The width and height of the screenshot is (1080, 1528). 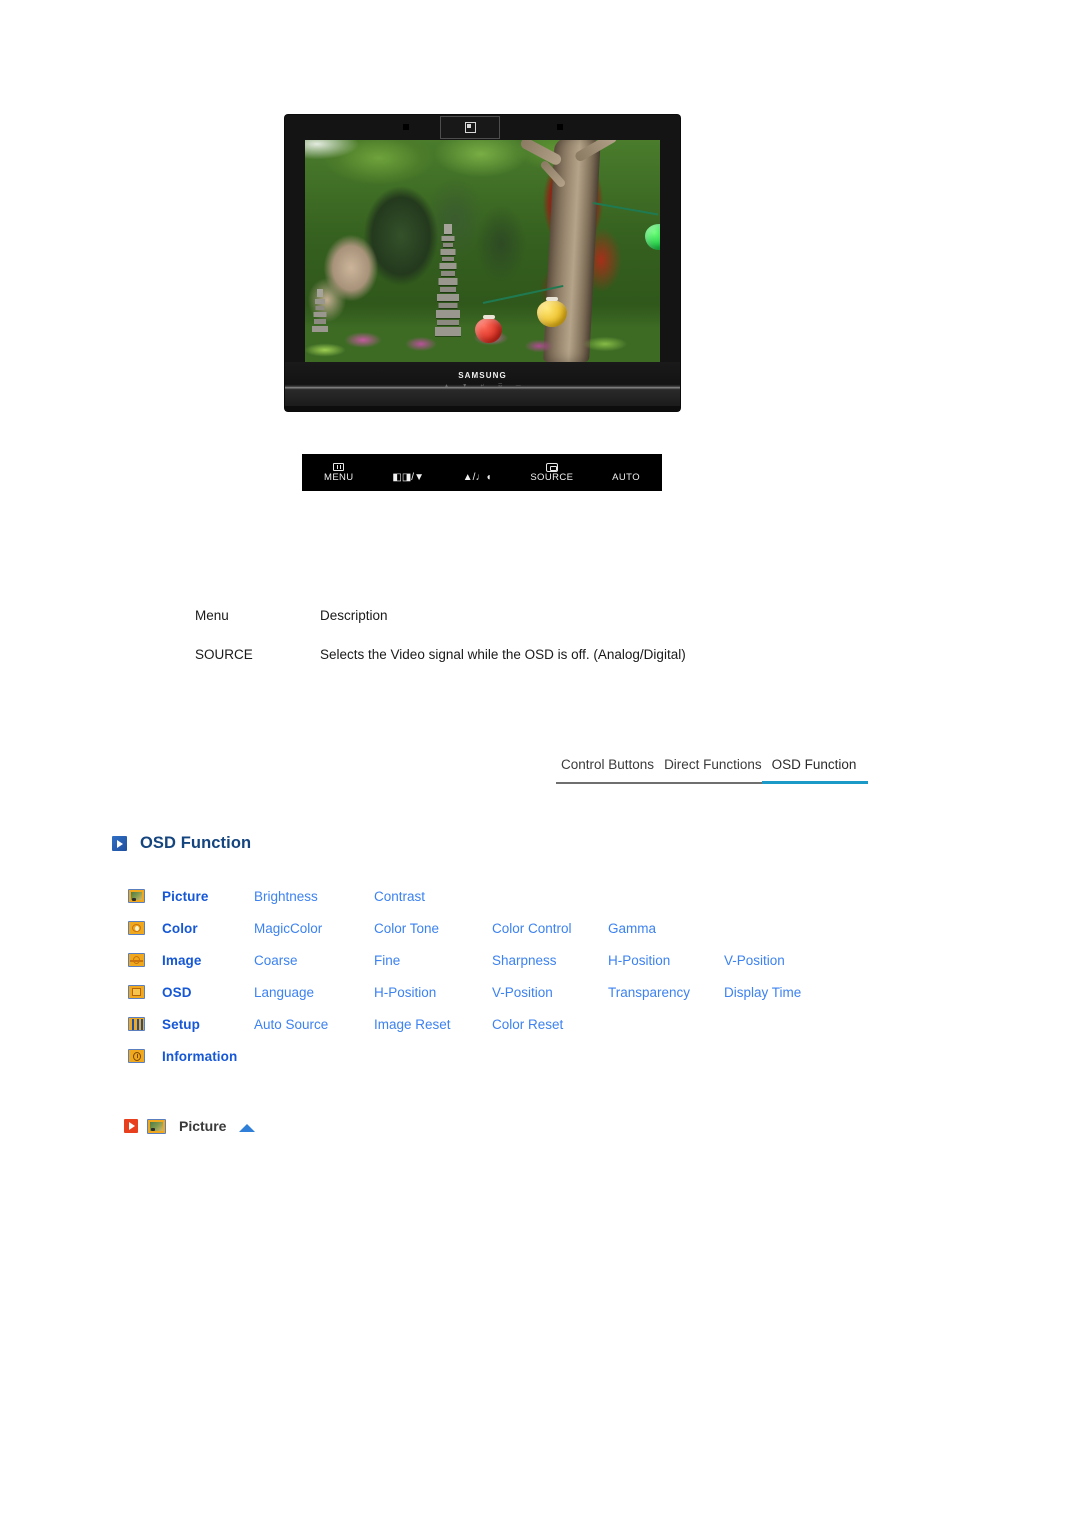 What do you see at coordinates (560, 127) in the screenshot?
I see `bezel-sensor-dot-right` at bounding box center [560, 127].